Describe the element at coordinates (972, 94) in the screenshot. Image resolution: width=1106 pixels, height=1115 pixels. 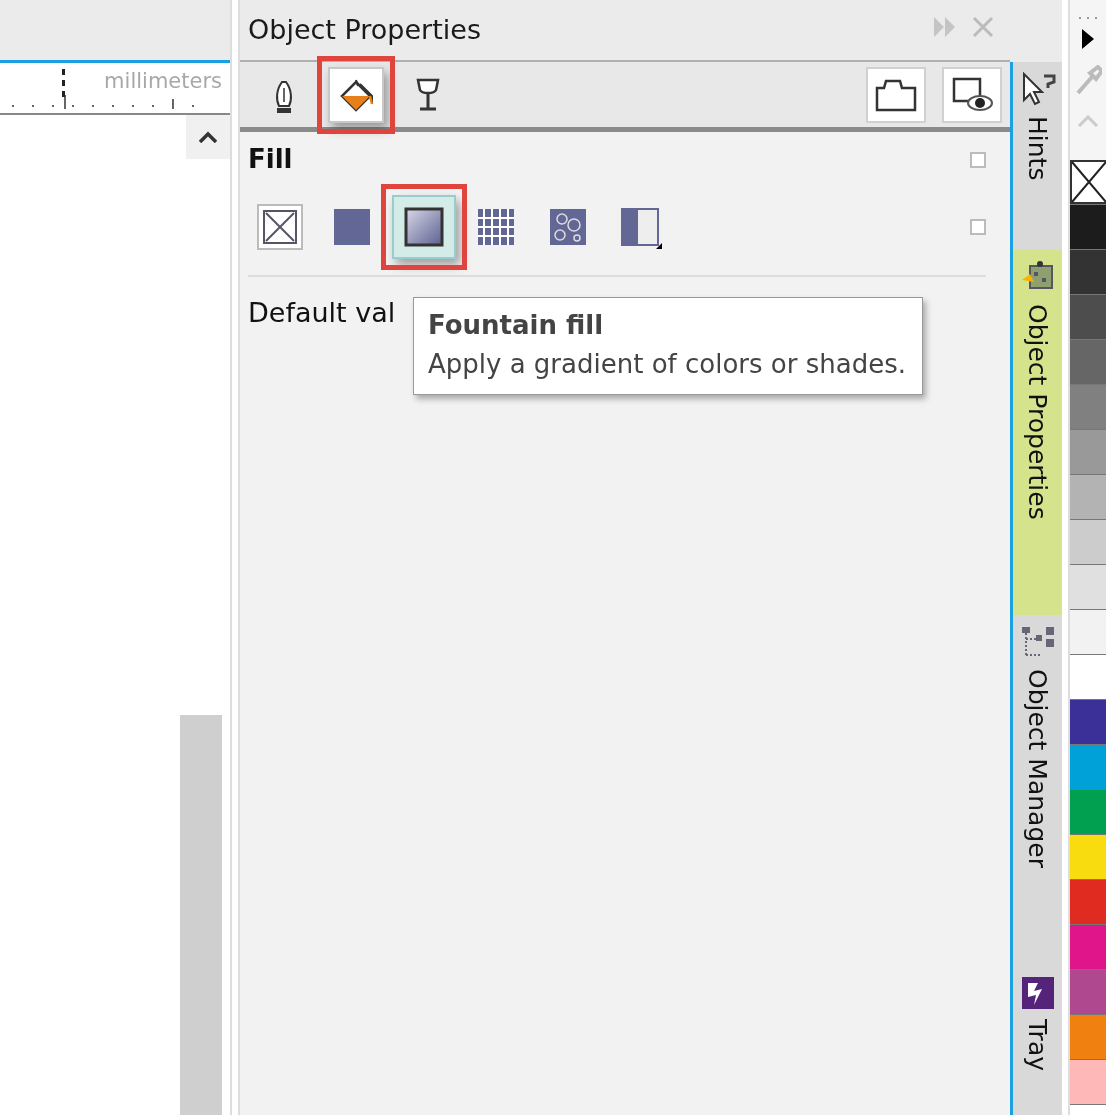
I see `preview-button` at that location.